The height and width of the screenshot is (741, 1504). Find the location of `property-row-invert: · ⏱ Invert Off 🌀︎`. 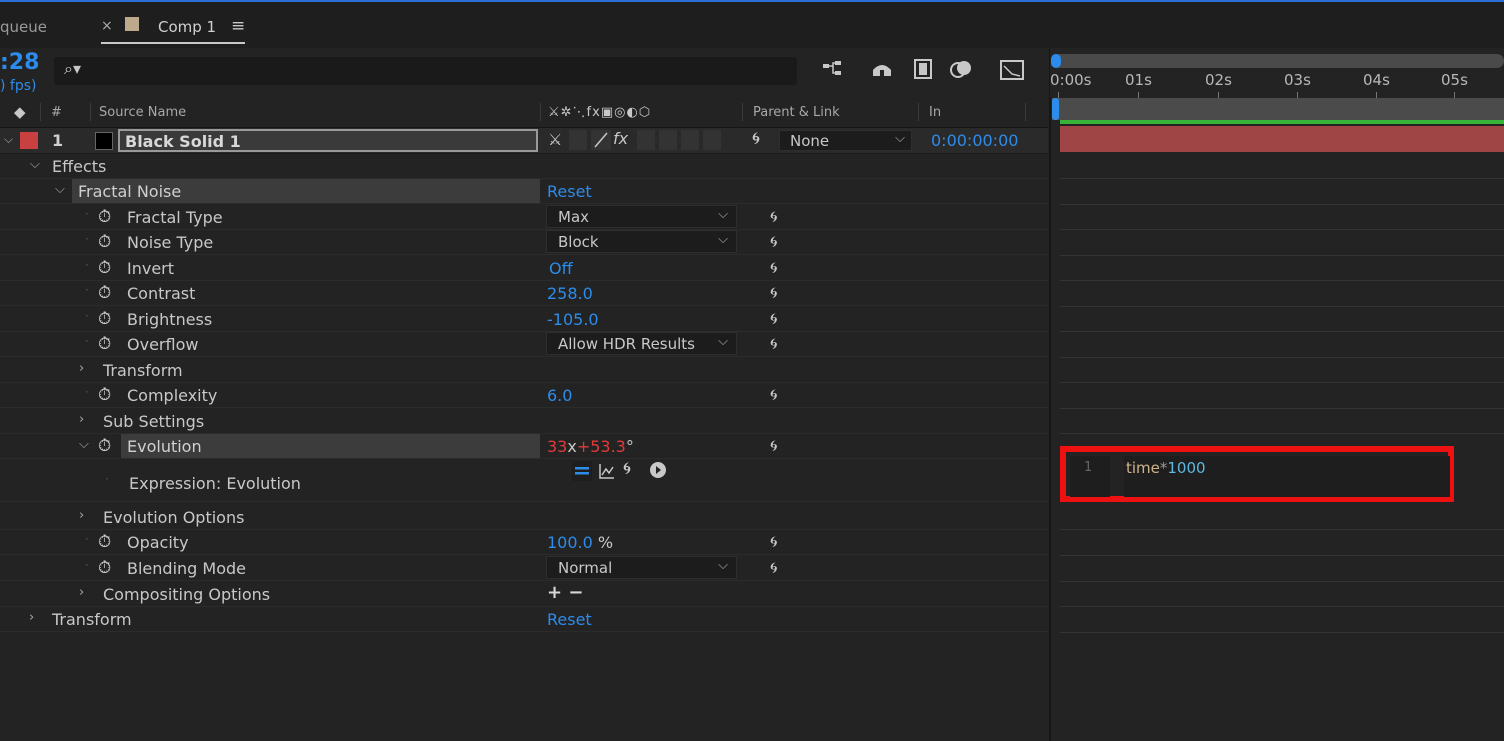

property-row-invert: · ⏱ Invert Off 🌀︎ is located at coordinates (524, 268).